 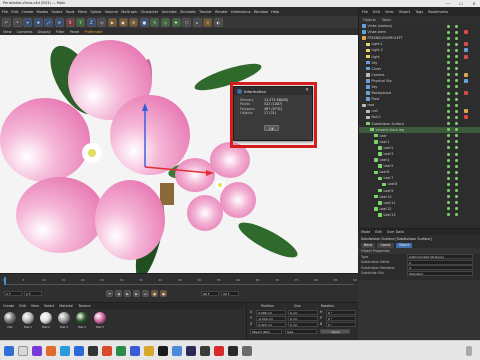 What do you see at coordinates (111, 12) in the screenshot?
I see `menu-item-volume: Volume` at bounding box center [111, 12].